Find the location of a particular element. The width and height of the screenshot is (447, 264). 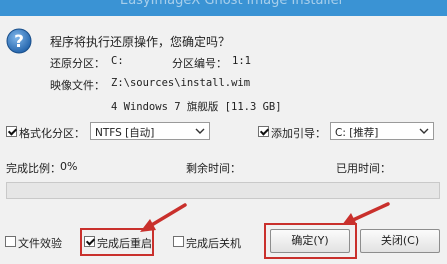

annotation-arrow-reboot is located at coordinates (163, 217).